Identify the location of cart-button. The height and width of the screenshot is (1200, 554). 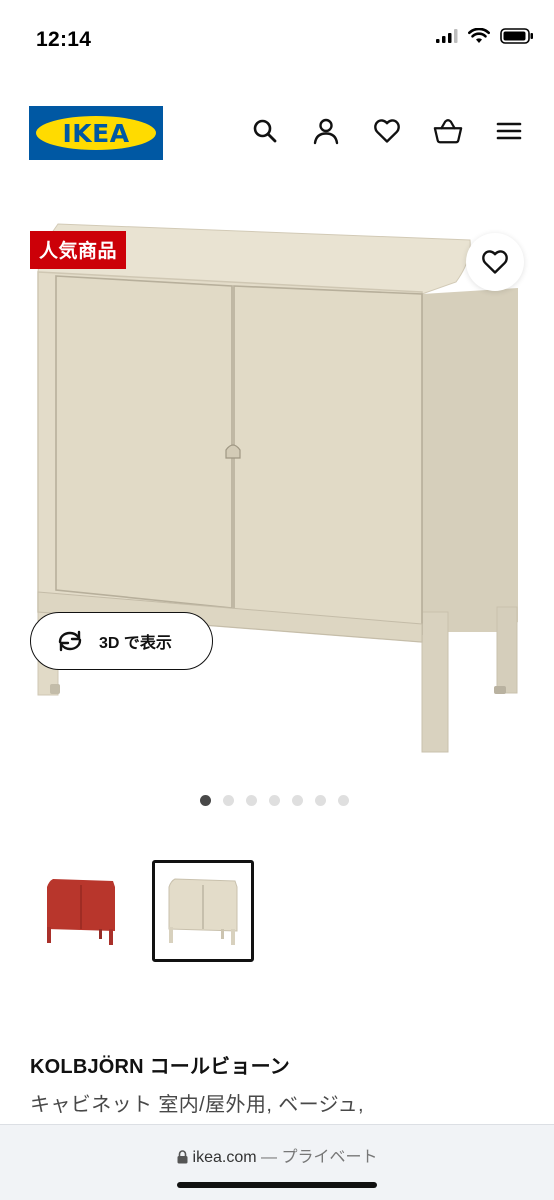
(448, 131).